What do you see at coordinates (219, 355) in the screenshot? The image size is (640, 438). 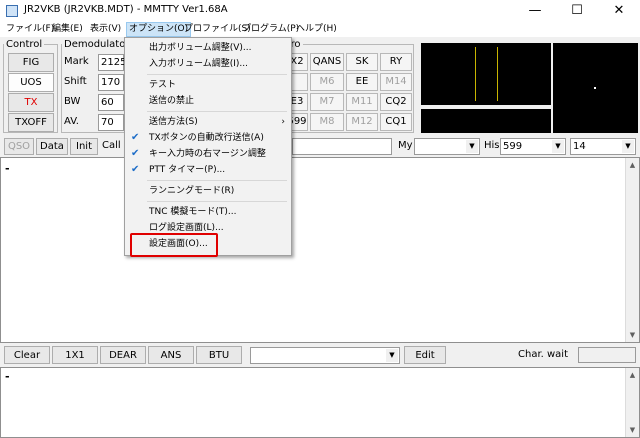 I see `btu-button: BTU` at bounding box center [219, 355].